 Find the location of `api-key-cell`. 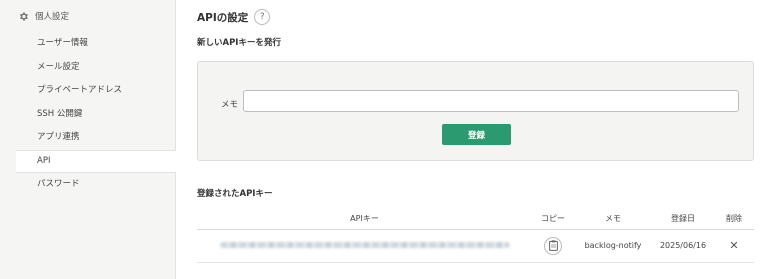

api-key-cell is located at coordinates (364, 246).